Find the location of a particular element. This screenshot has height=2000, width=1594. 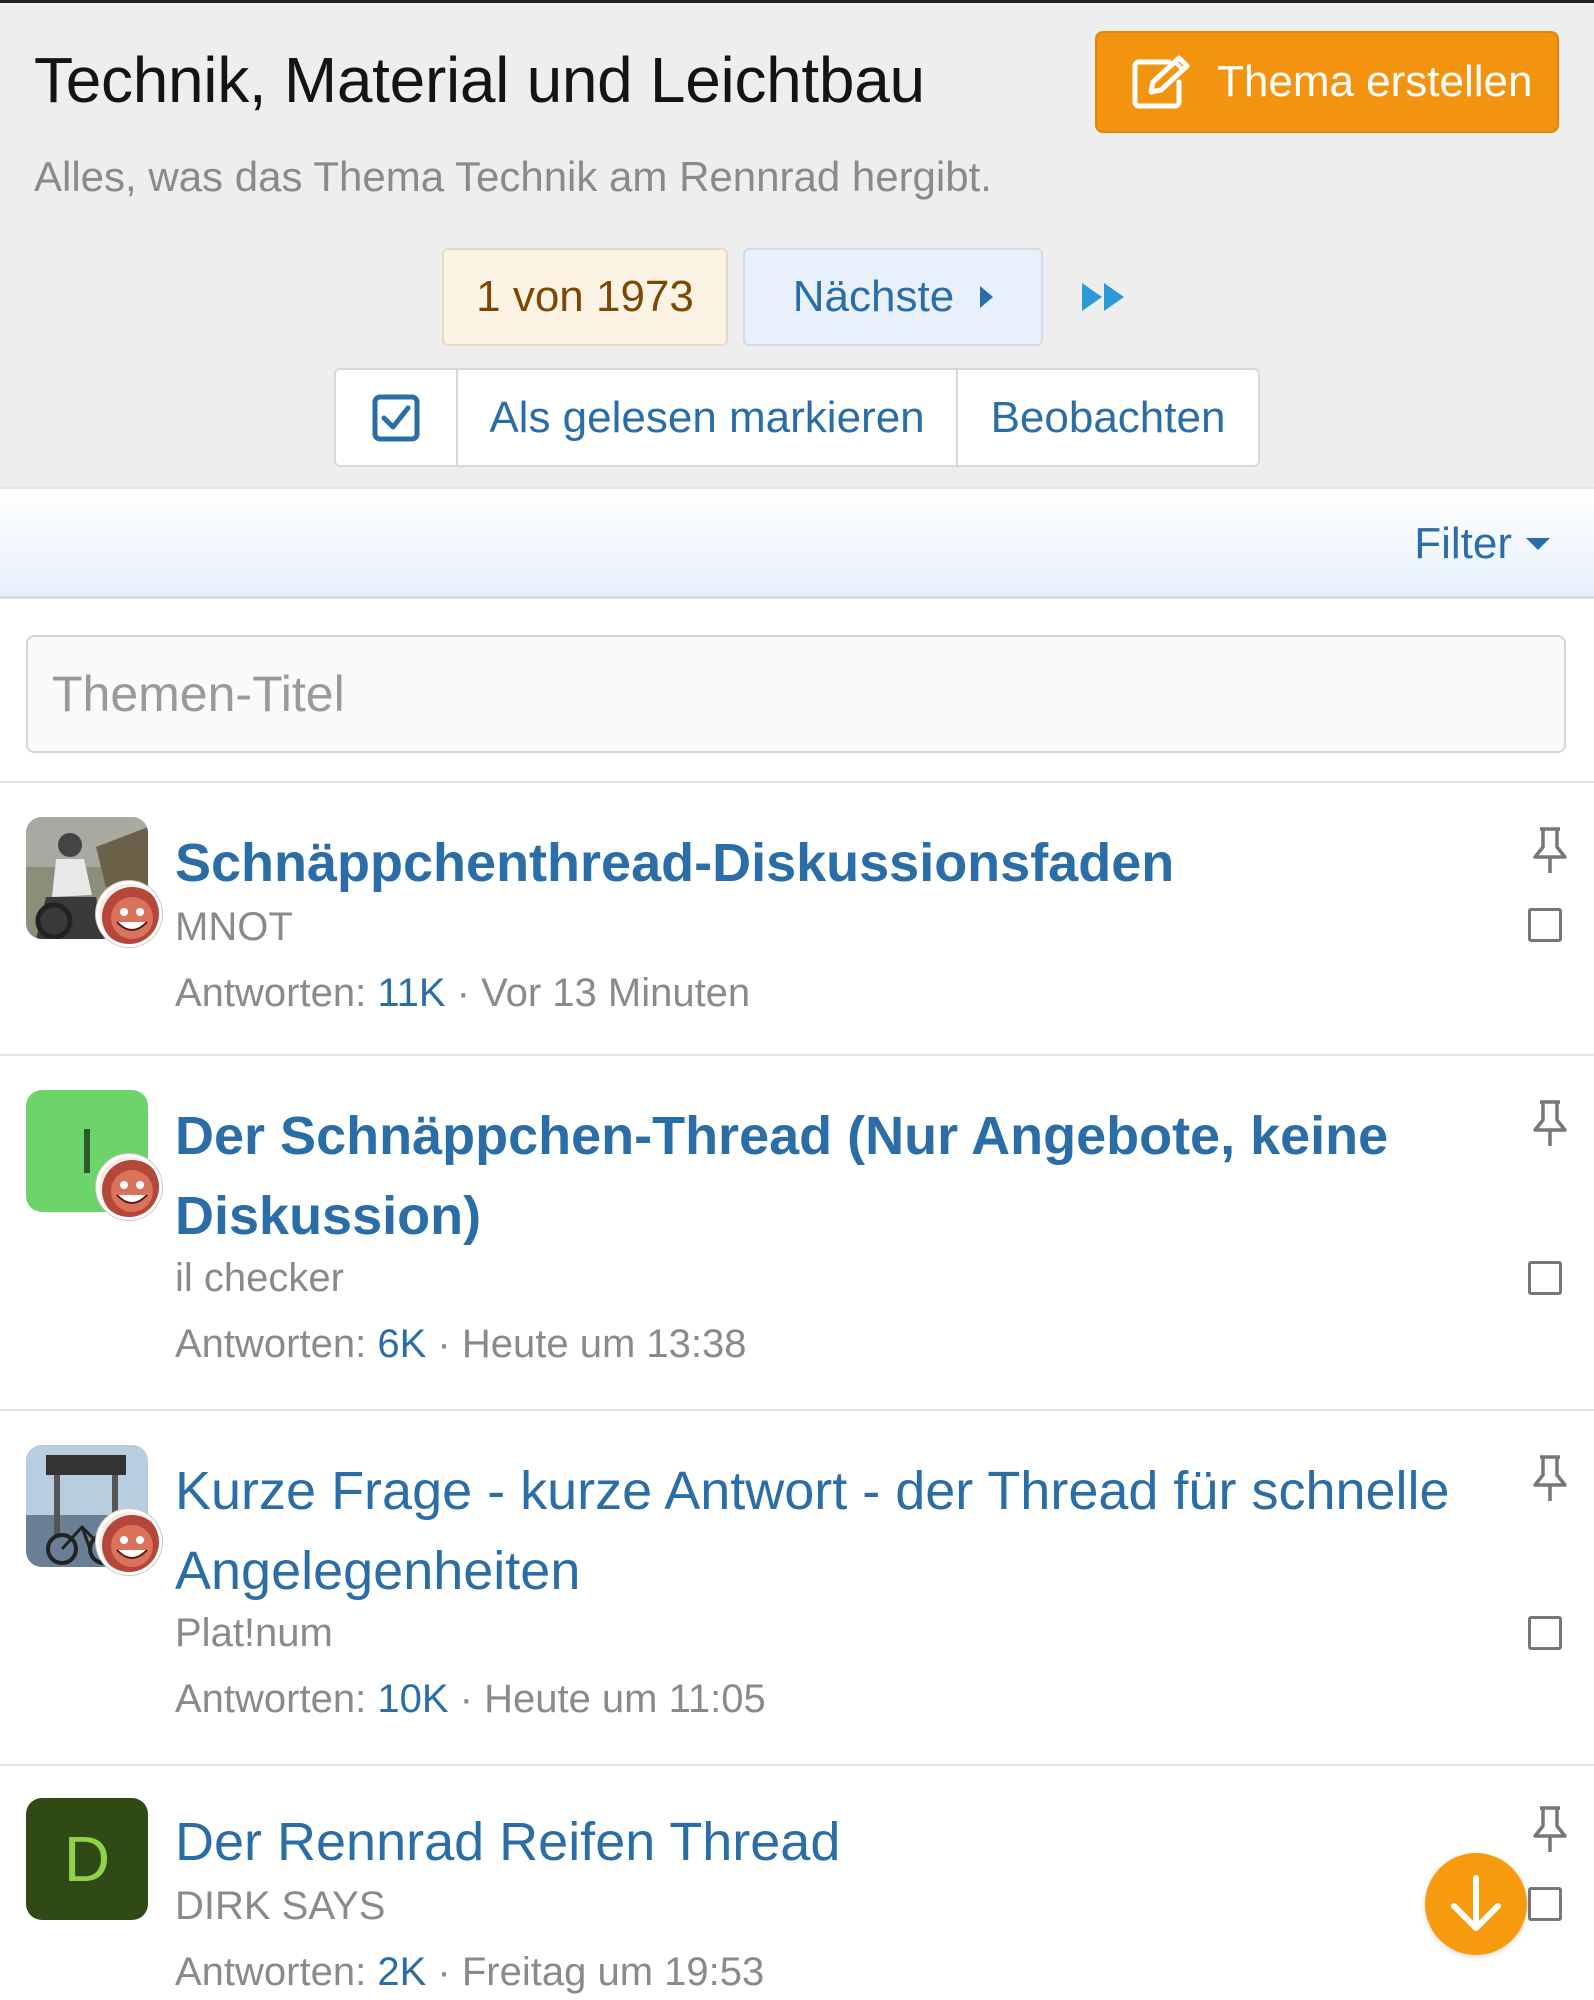

user-avatar: D is located at coordinates (87, 1859).